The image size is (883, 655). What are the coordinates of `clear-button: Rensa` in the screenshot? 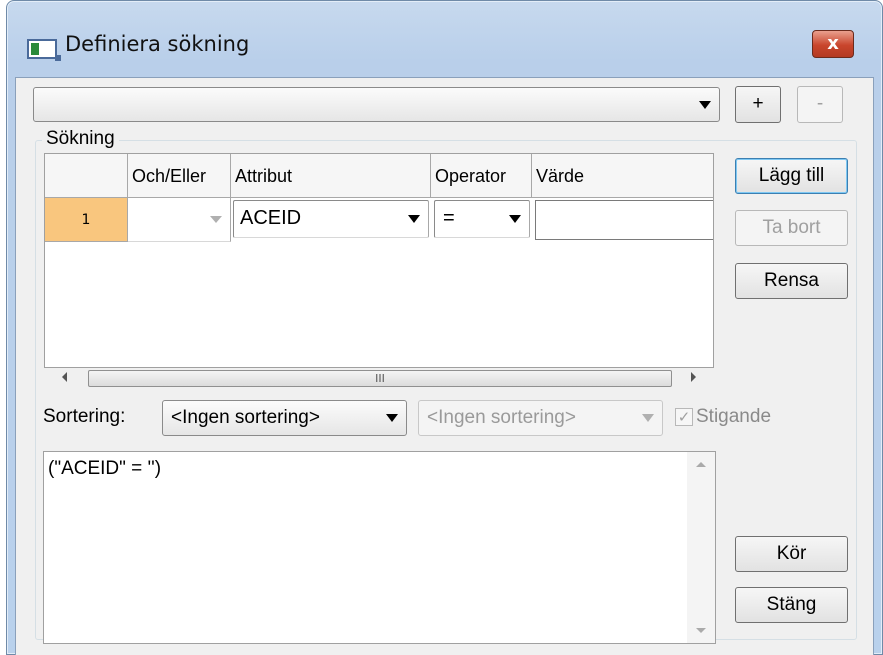 It's located at (791, 281).